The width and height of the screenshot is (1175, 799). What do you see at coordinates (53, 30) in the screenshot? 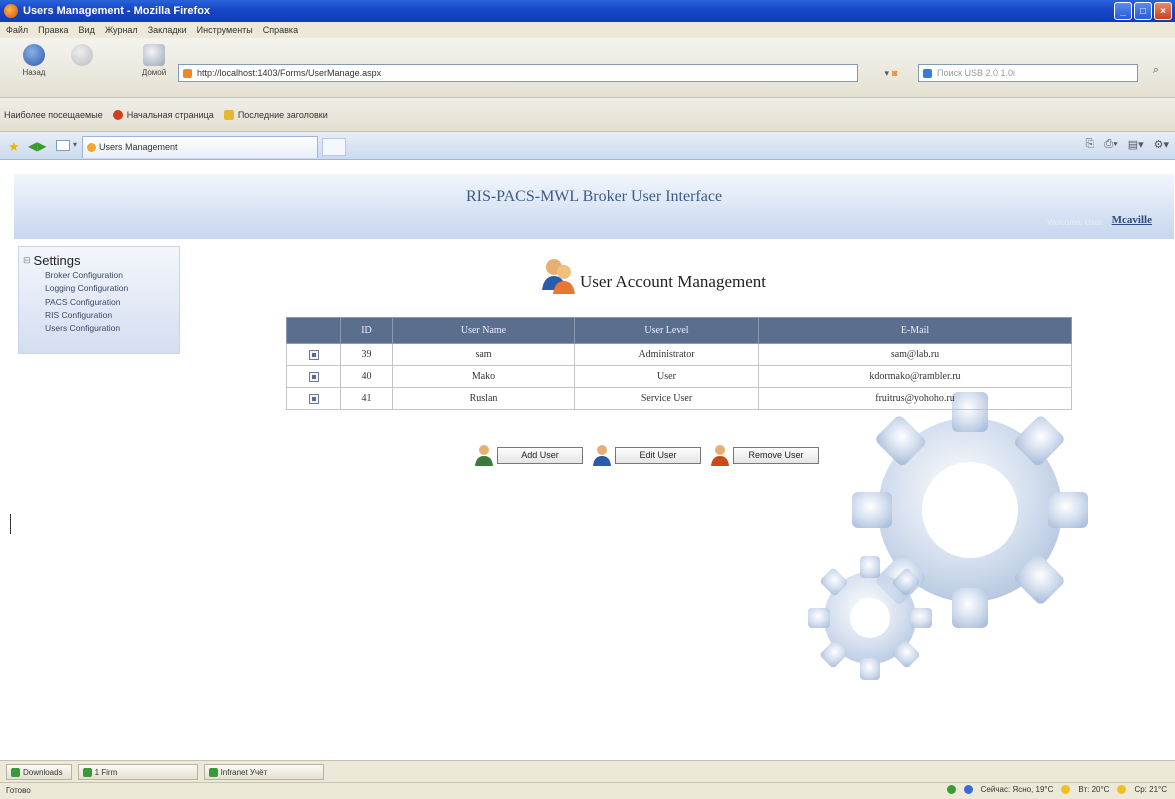
I see `menu-edit: Правка` at bounding box center [53, 30].